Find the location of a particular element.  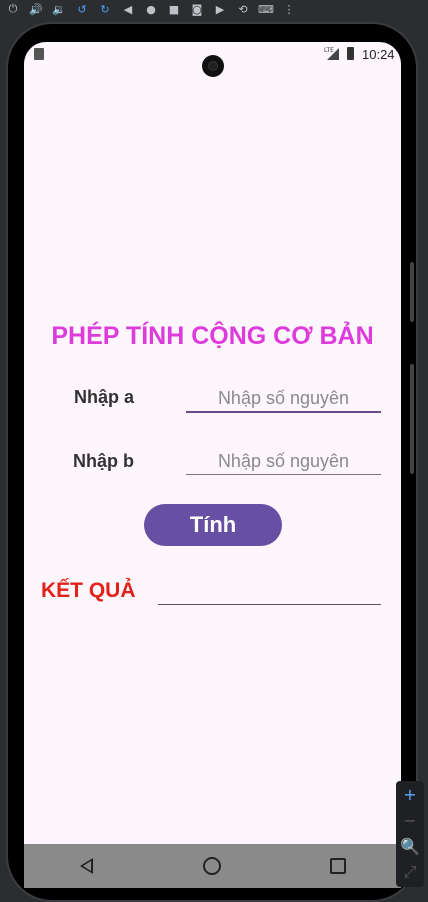

home-circle-icon is located at coordinates (212, 866).